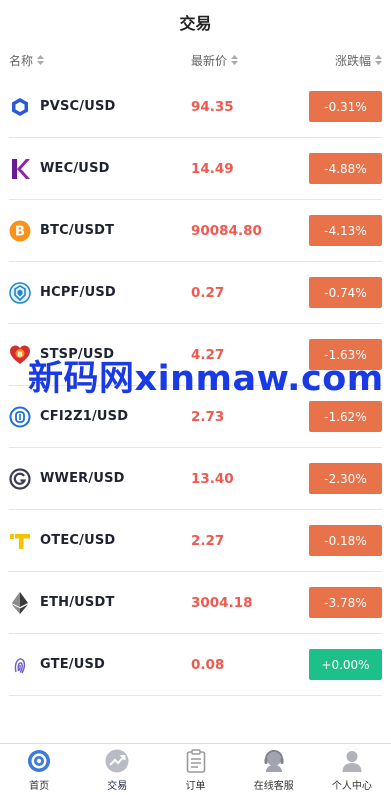 This screenshot has height=795, width=391. Describe the element at coordinates (195, 786) in the screenshot. I see `tab-label: 订单` at that location.